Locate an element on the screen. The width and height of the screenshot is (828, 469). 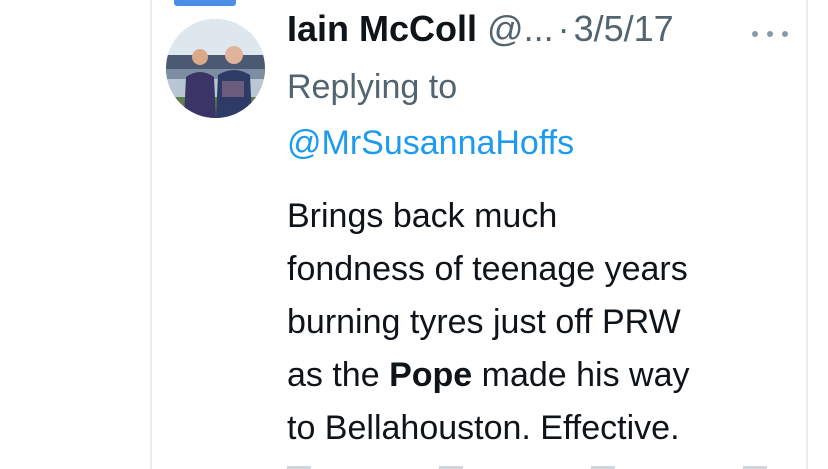
tweet-text-line: burning tyres just off PRW is located at coordinates (537, 322).